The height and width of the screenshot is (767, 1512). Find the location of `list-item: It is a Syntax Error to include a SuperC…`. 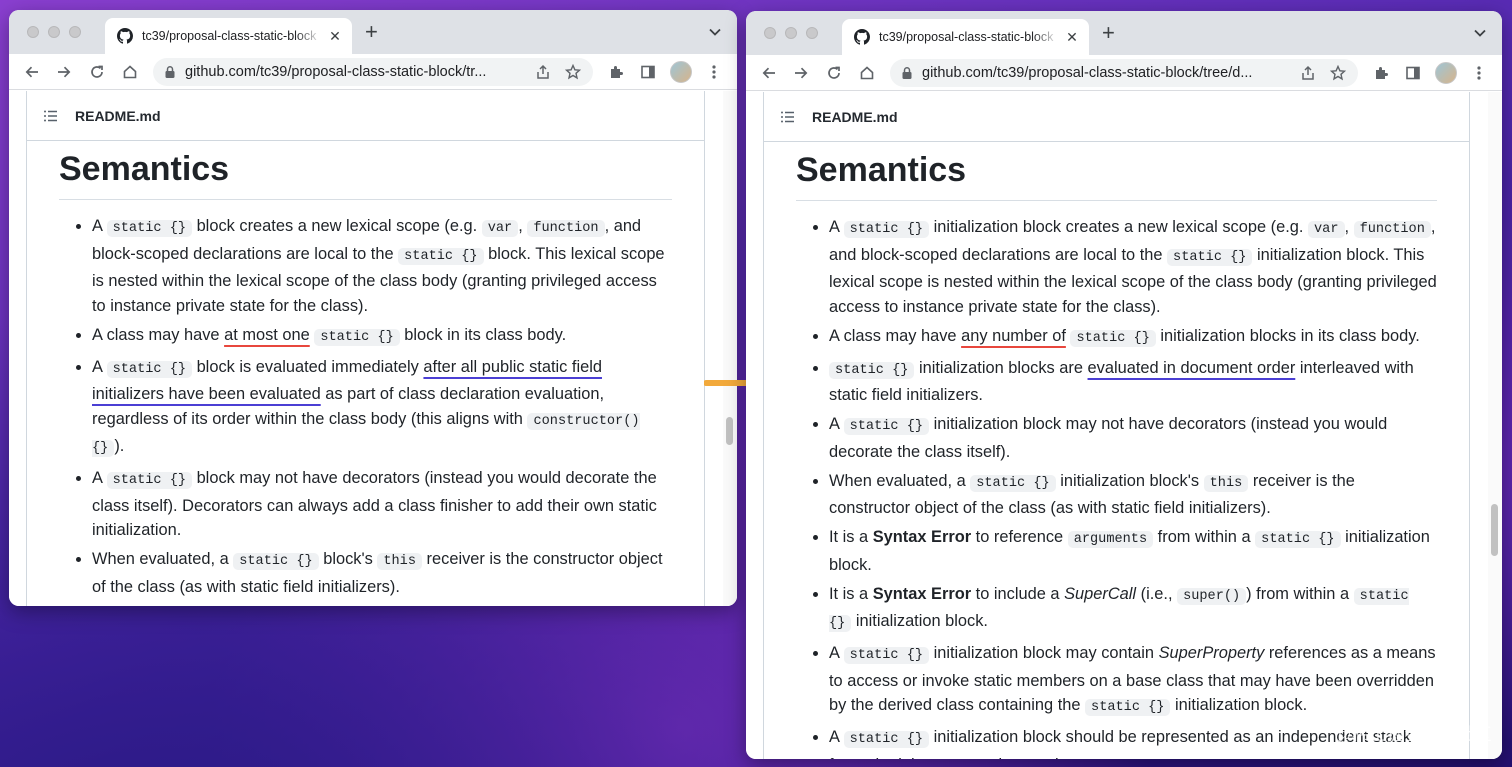

list-item: It is a Syntax Error to include a SuperC… is located at coordinates (1133, 609).